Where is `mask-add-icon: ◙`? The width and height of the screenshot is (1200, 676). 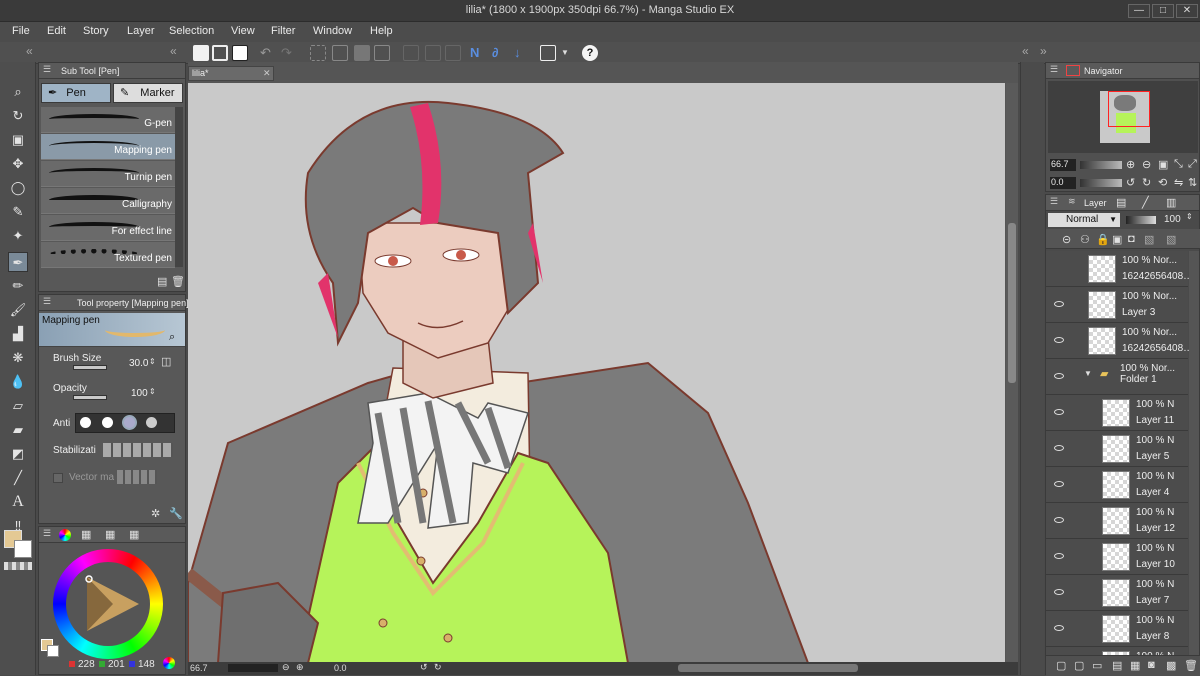
mask-add-icon: ◙ is located at coordinates (1151, 665).